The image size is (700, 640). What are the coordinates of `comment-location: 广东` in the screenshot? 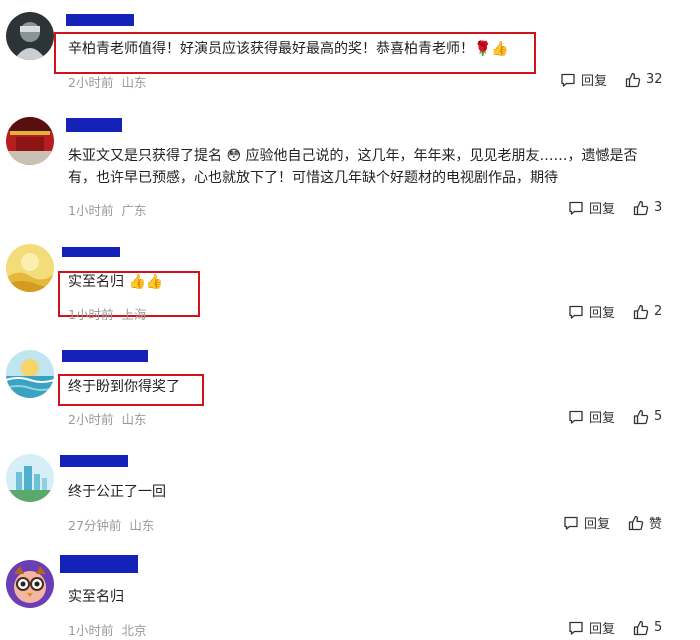 It's located at (134, 210).